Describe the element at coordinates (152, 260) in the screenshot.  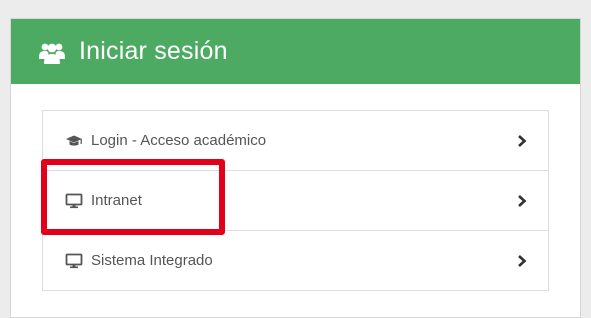
I see `list-item-label: Sistema Integrado` at that location.